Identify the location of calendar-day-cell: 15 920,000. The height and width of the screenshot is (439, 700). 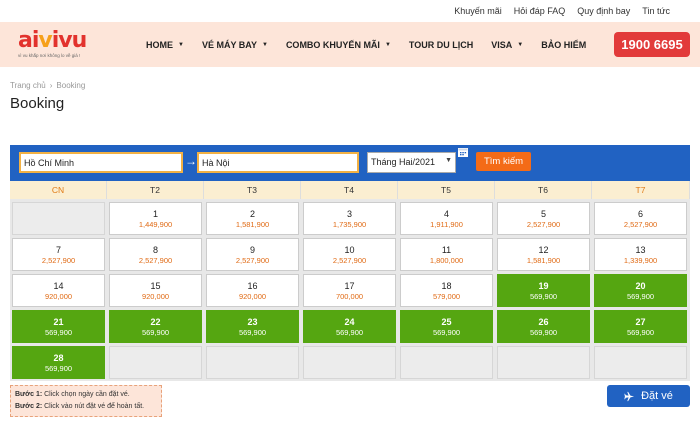
(155, 290).